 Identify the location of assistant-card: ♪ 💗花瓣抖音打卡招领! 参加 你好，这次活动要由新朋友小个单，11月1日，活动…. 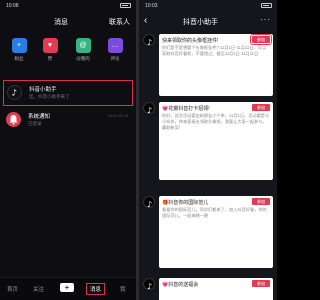
(208, 141).